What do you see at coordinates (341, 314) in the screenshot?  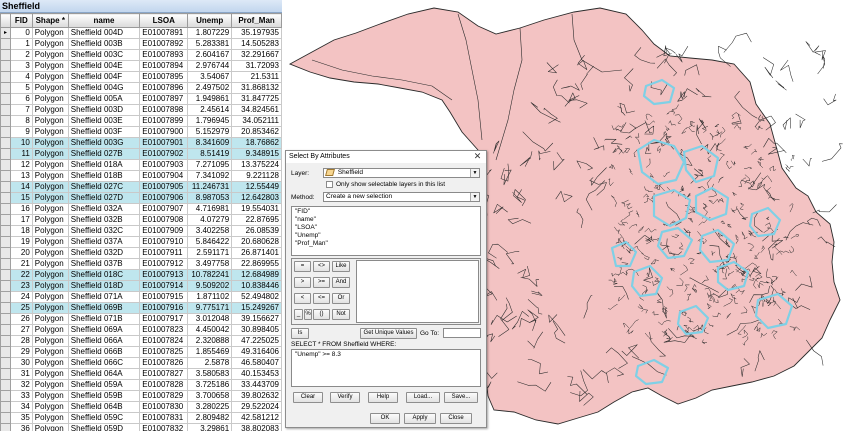 I see `operator-button: Not` at bounding box center [341, 314].